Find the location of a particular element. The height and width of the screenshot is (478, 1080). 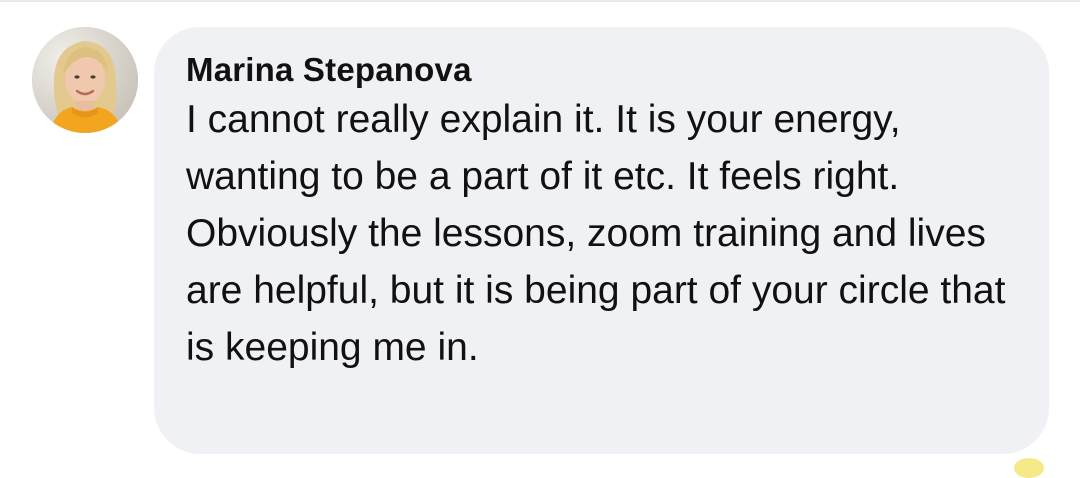

reaction-icon is located at coordinates (1029, 468).